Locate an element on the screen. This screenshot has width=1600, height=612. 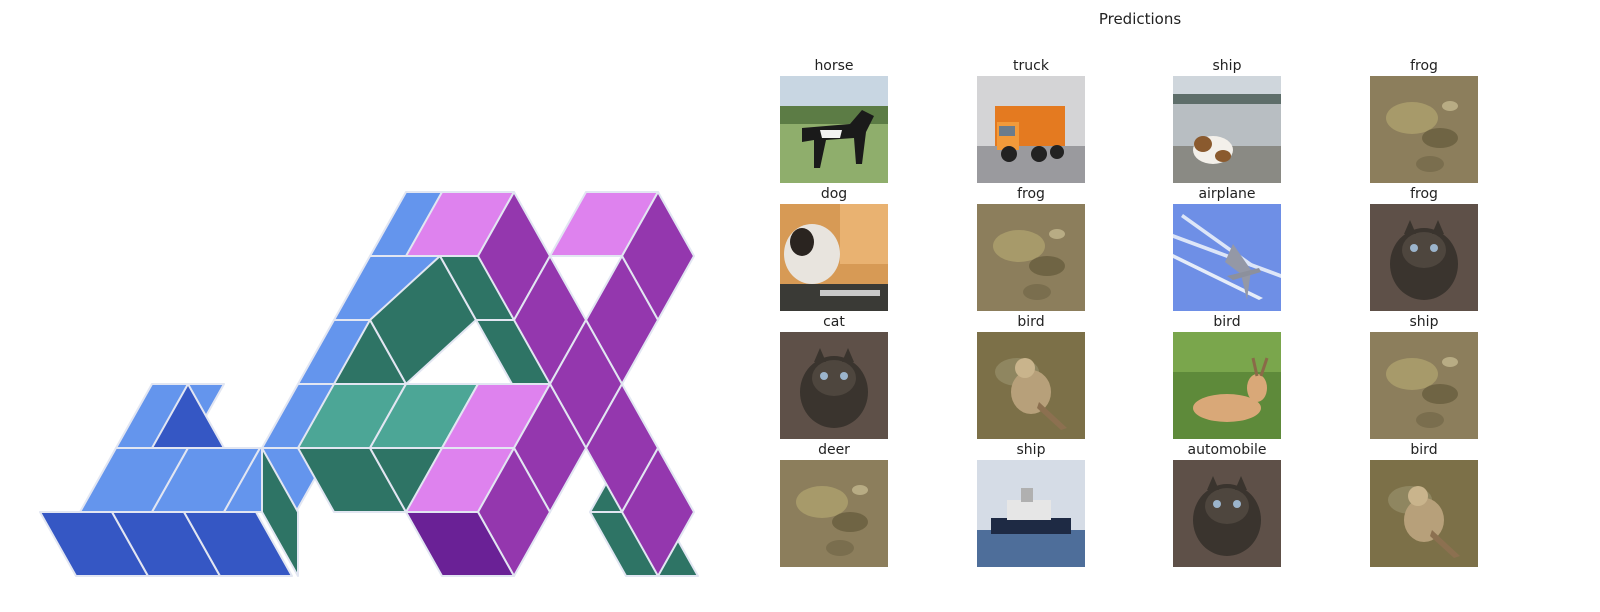
prediction-cell: dog is located at coordinates (834, 250).